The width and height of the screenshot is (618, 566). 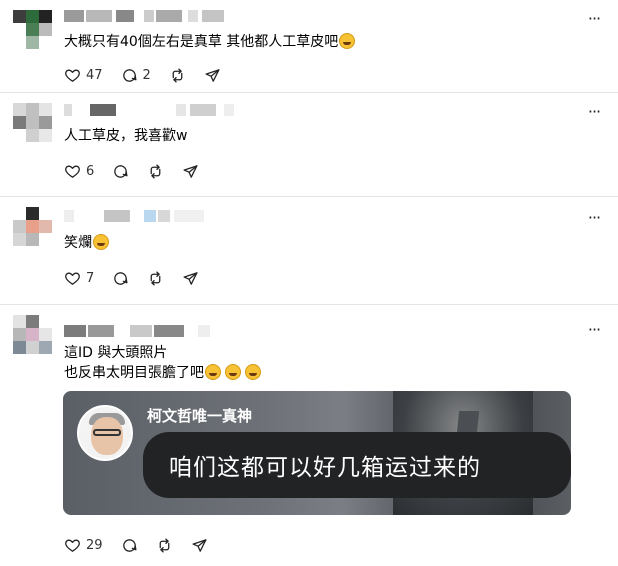 What do you see at coordinates (140, 171) in the screenshot?
I see `post-actions: 6` at bounding box center [140, 171].